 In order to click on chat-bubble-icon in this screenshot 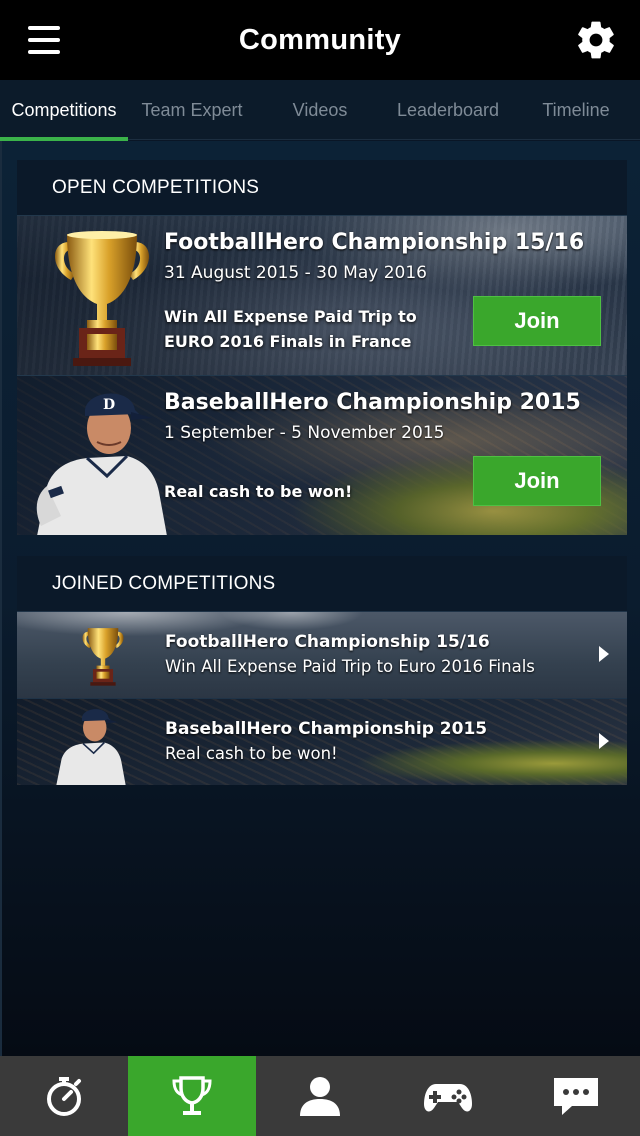, I will do `click(576, 1096)`.